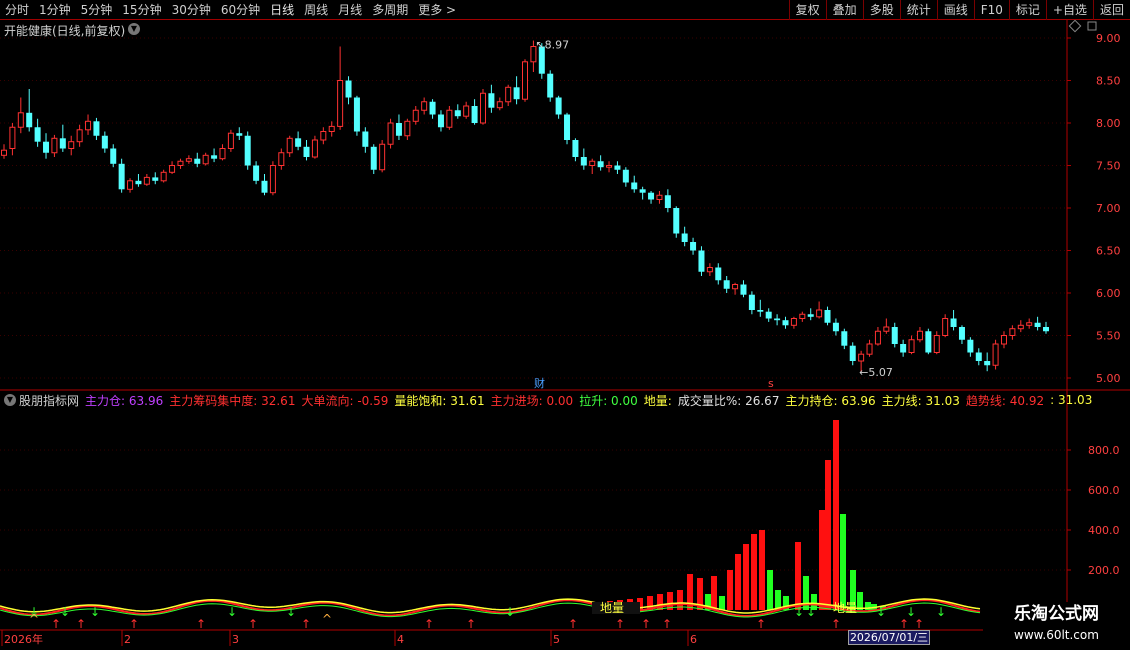 This screenshot has height=650, width=1130. I want to click on period-tab: 30分钟, so click(191, 10).